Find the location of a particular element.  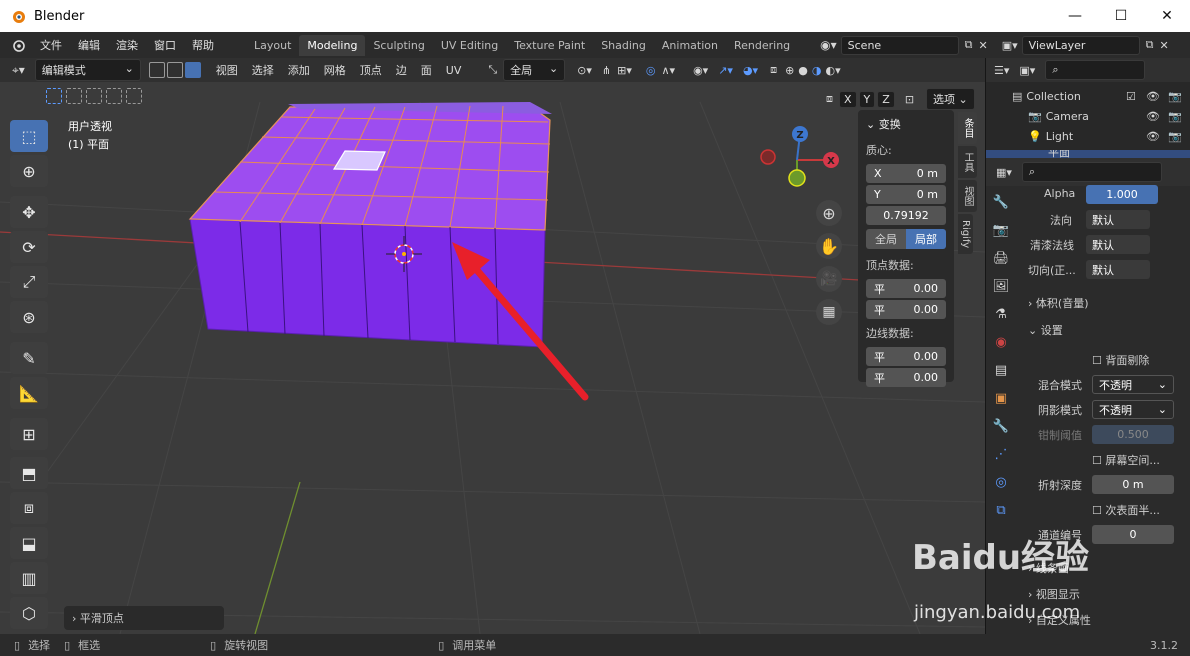

new-viewlayer-icon: ⧉ is located at coordinates (1150, 45).